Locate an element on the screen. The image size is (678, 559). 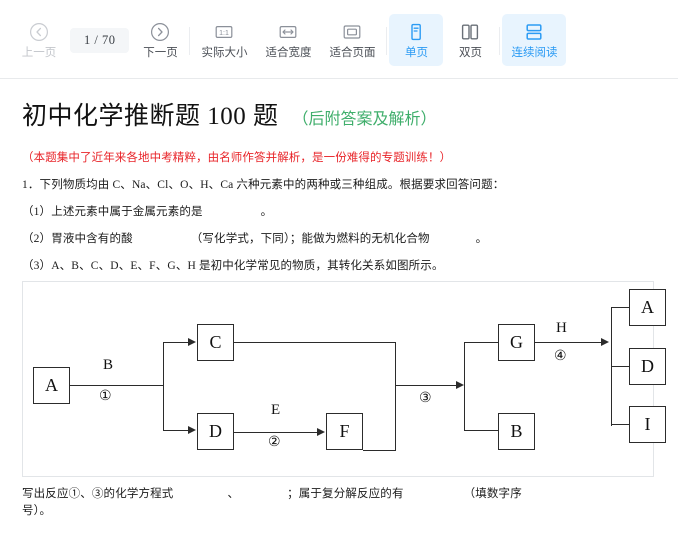
chevron-left-circle-icon is located at coordinates (39, 32).